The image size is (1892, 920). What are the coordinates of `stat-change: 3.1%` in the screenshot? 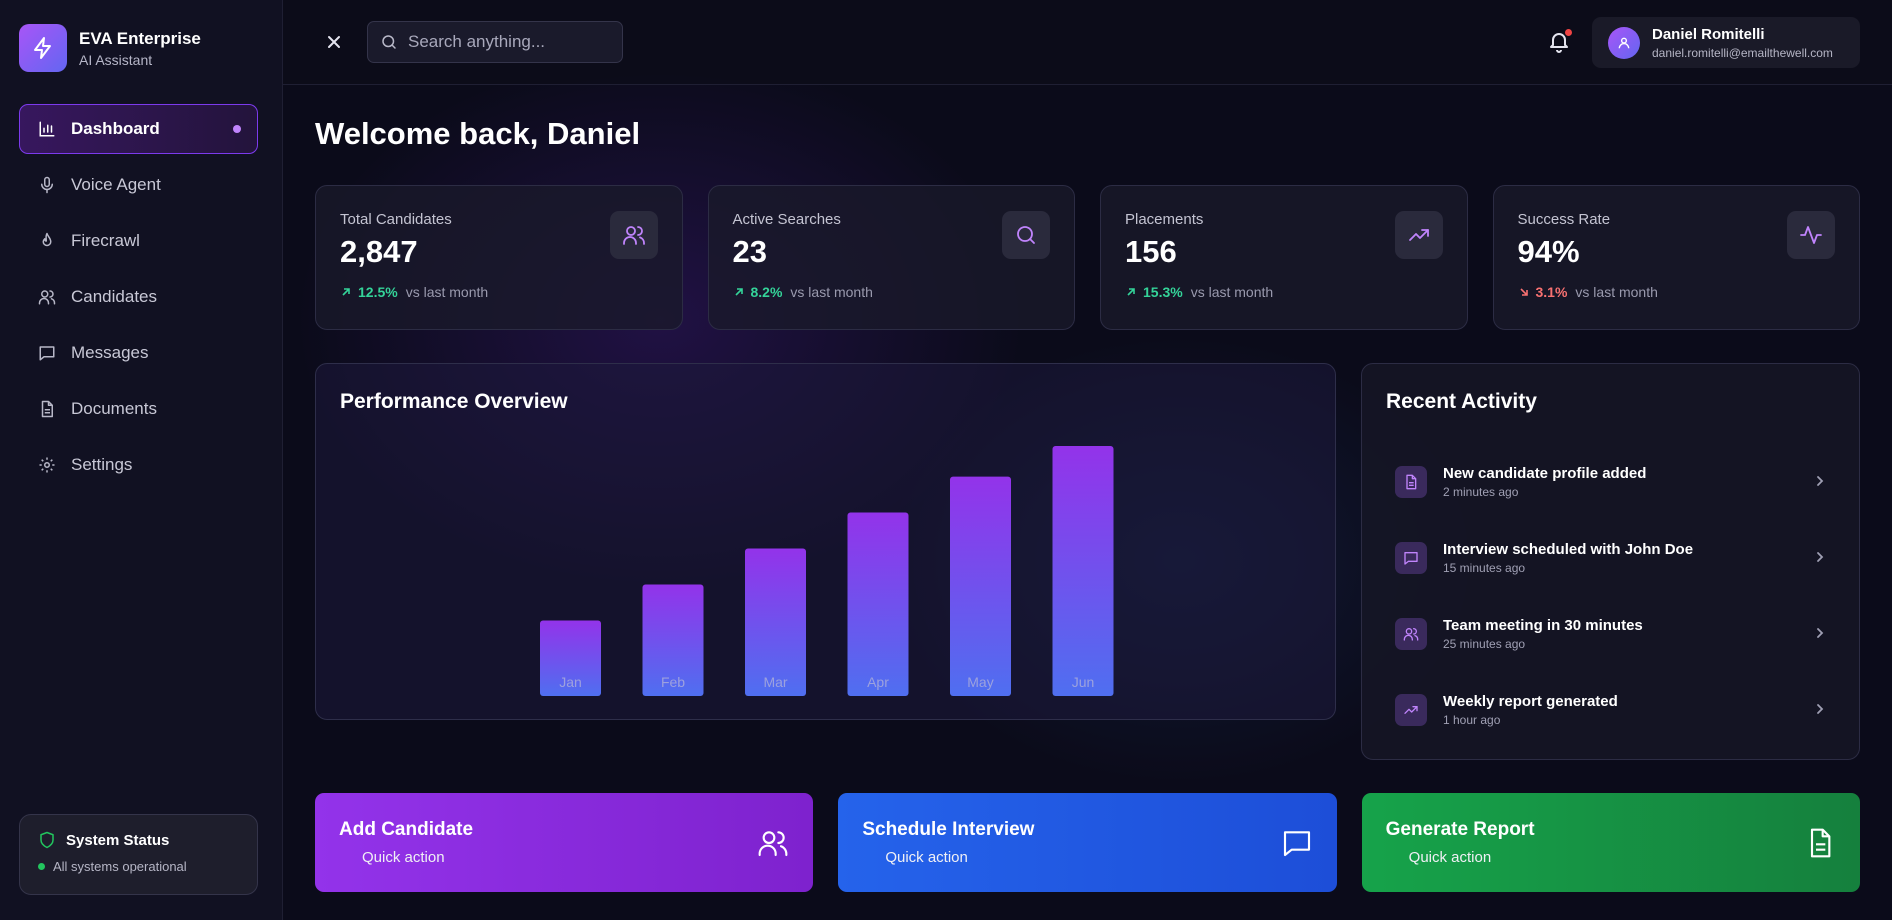 It's located at (1551, 292).